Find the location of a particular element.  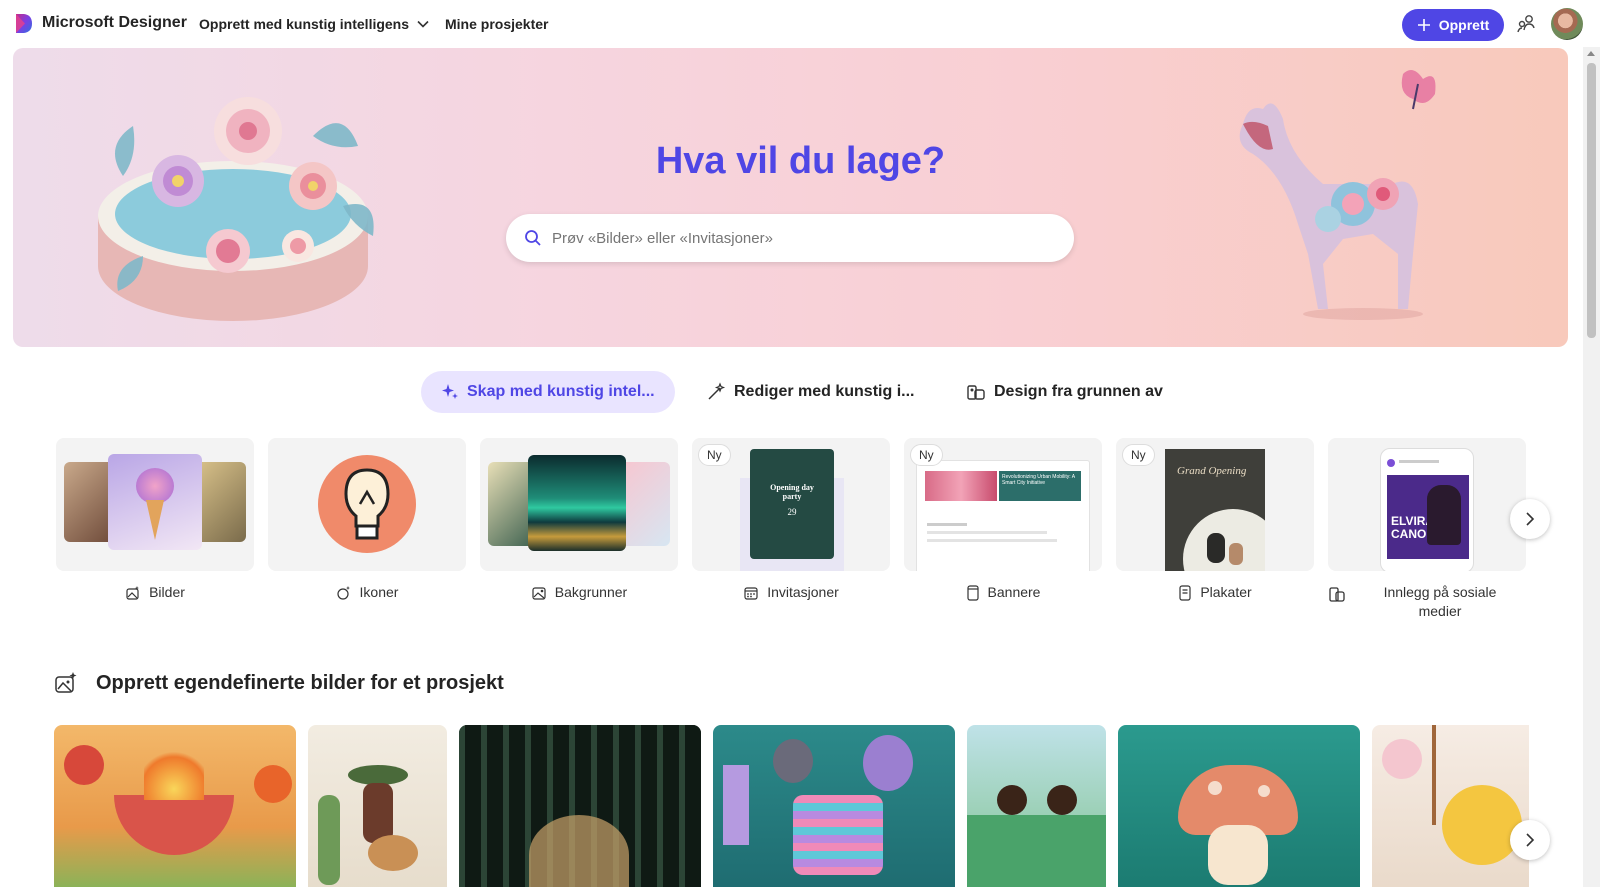

image-tile-pinata is located at coordinates (834, 806).